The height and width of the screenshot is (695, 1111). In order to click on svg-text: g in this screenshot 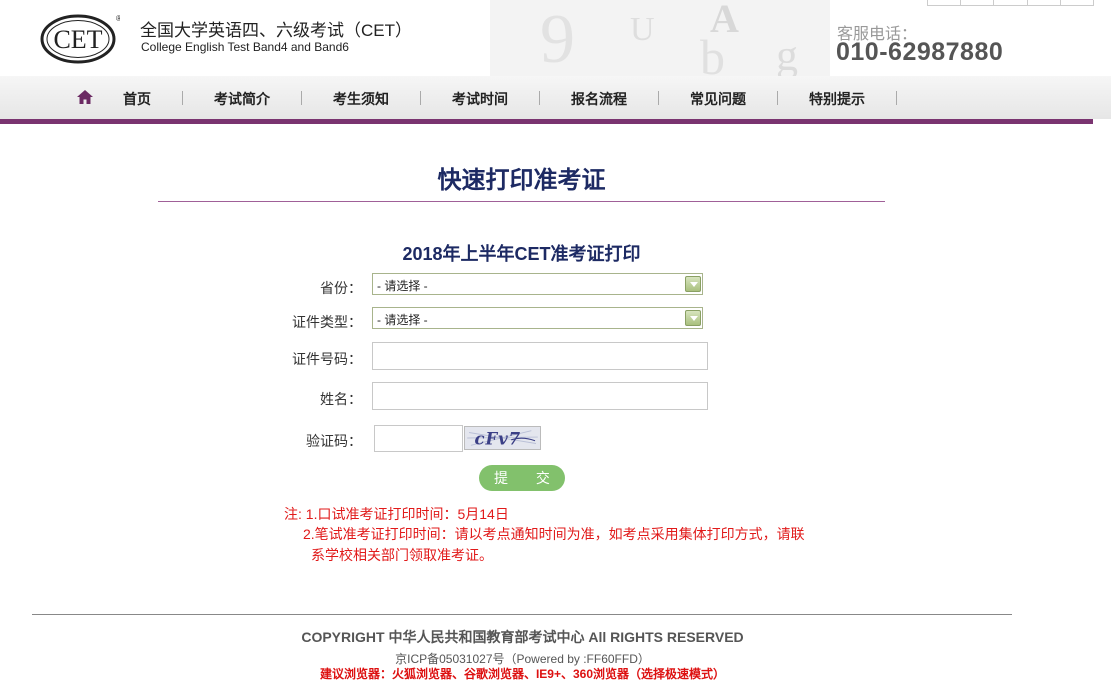, I will do `click(787, 53)`.